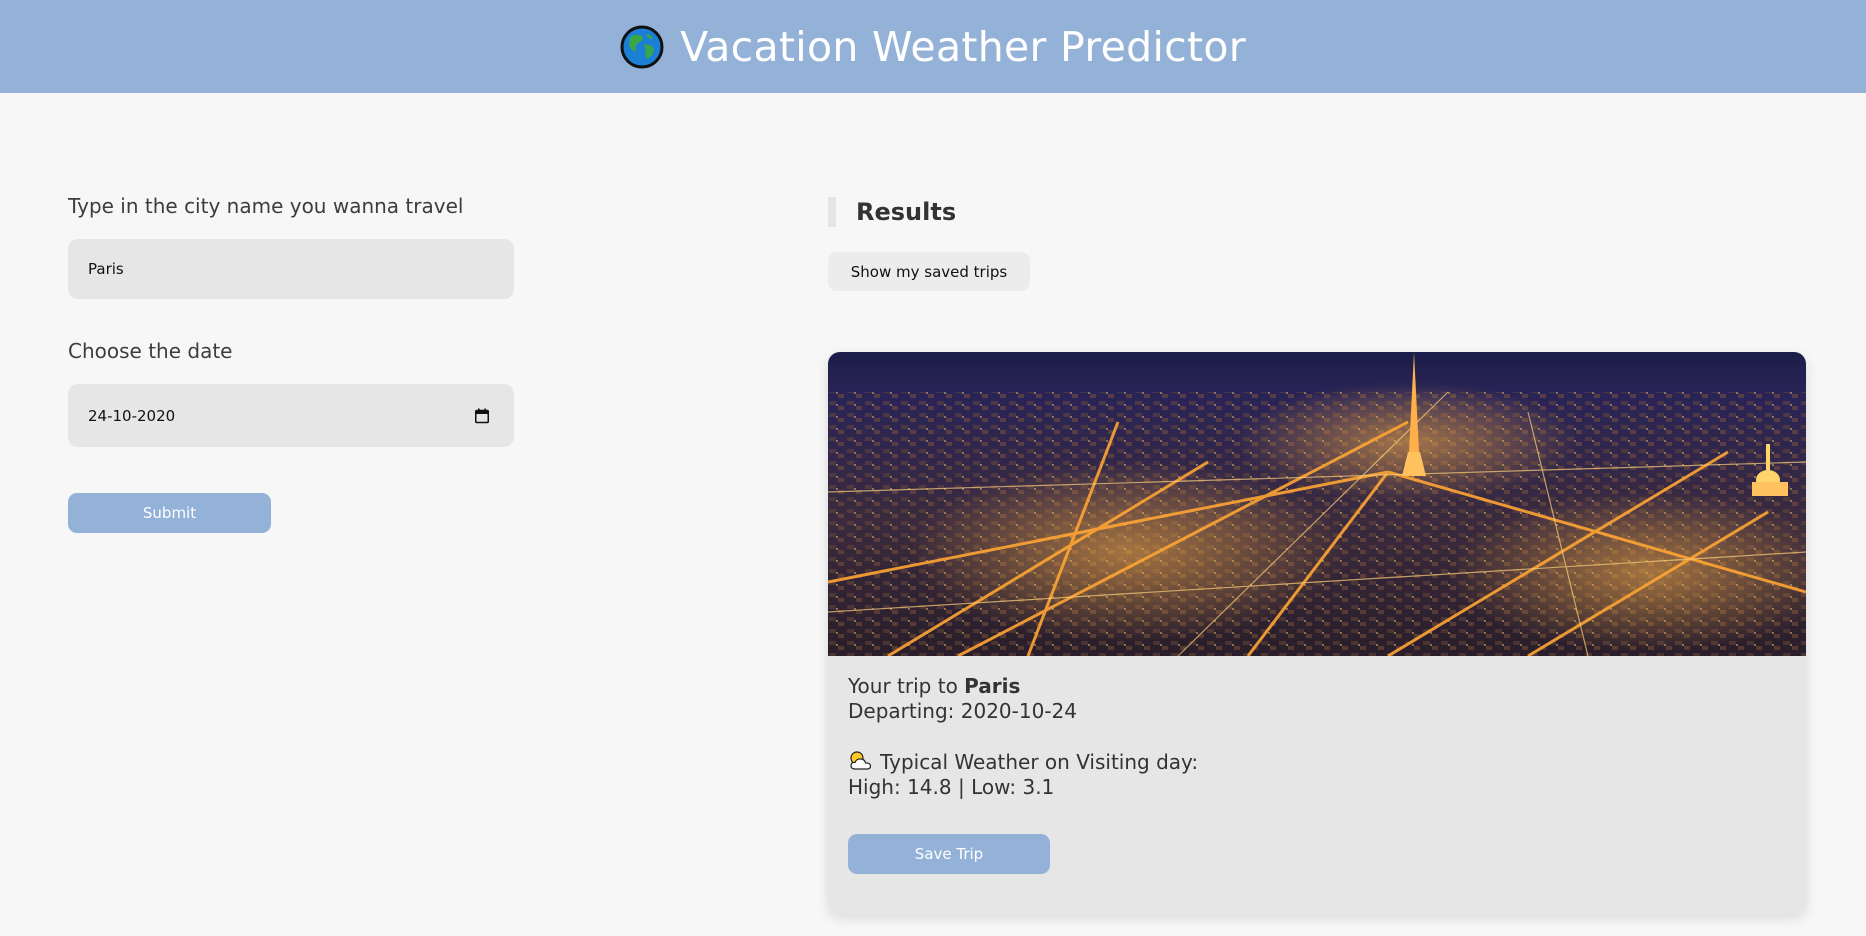 Image resolution: width=1866 pixels, height=936 pixels. I want to click on departing-date: 2020-10-24, so click(1018, 711).